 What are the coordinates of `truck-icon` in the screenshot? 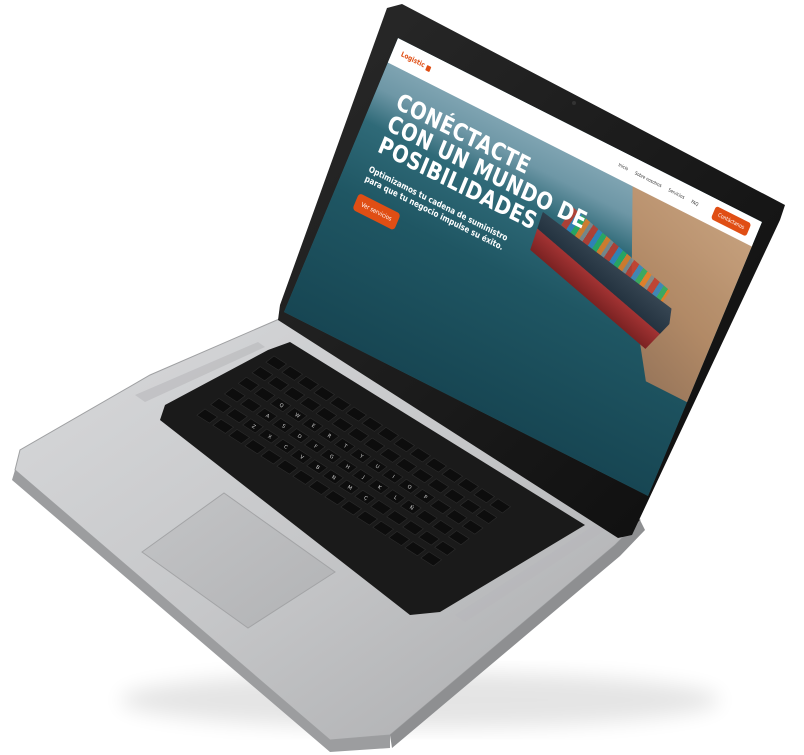 It's located at (428, 68).